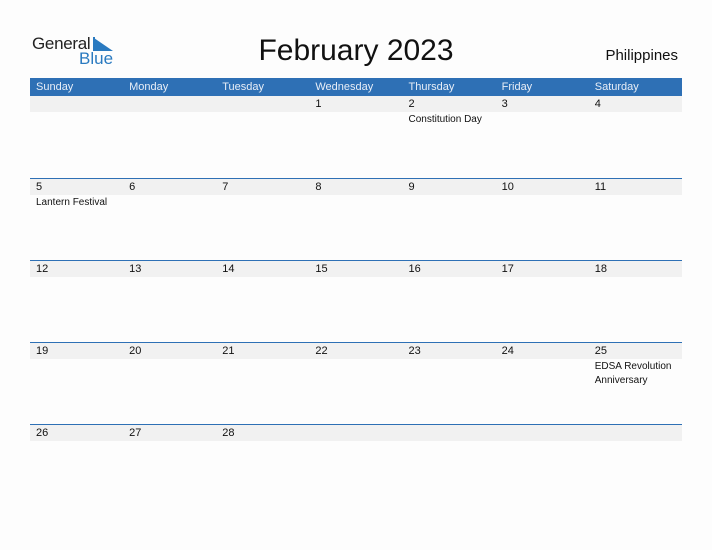 The image size is (712, 550). Describe the element at coordinates (76, 269) in the screenshot. I see `day-cell-12: 12` at that location.